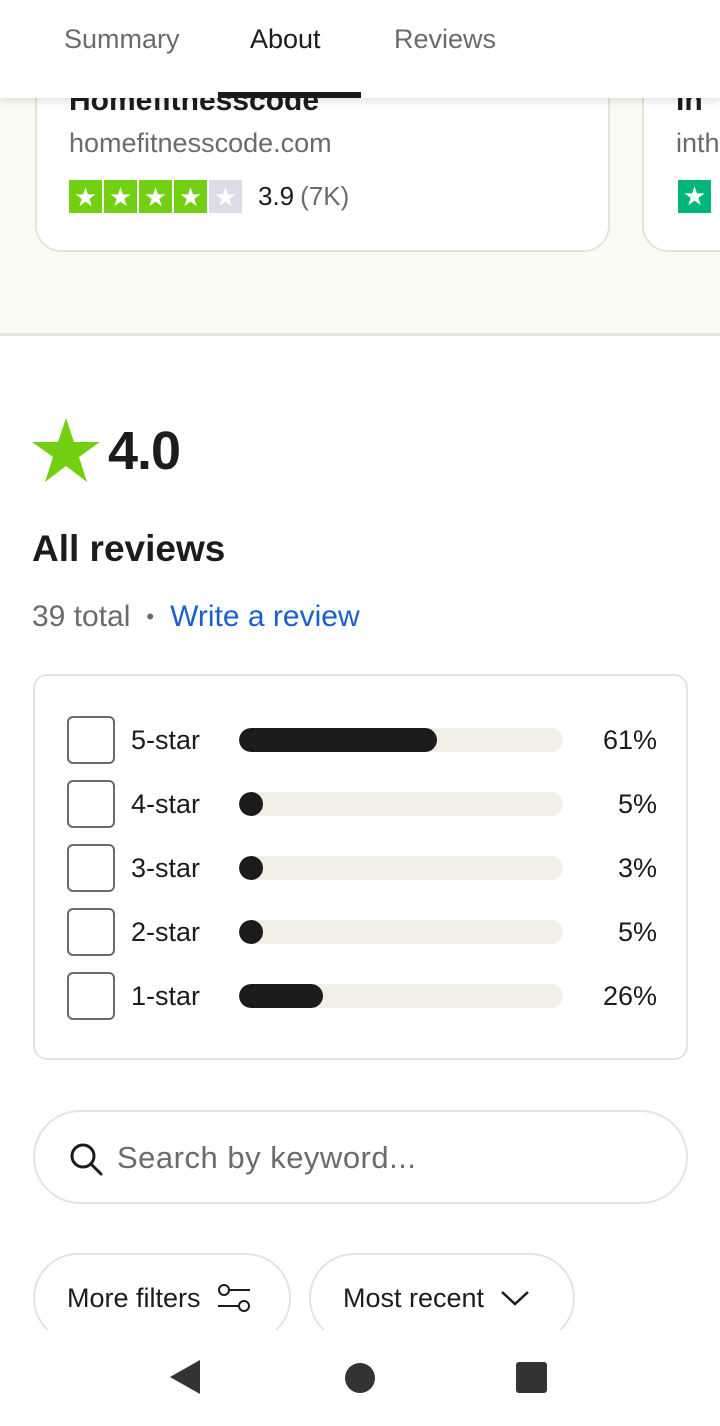 The width and height of the screenshot is (720, 1426). What do you see at coordinates (304, 196) in the screenshot?
I see `company-rating: 3.9 (7K)` at bounding box center [304, 196].